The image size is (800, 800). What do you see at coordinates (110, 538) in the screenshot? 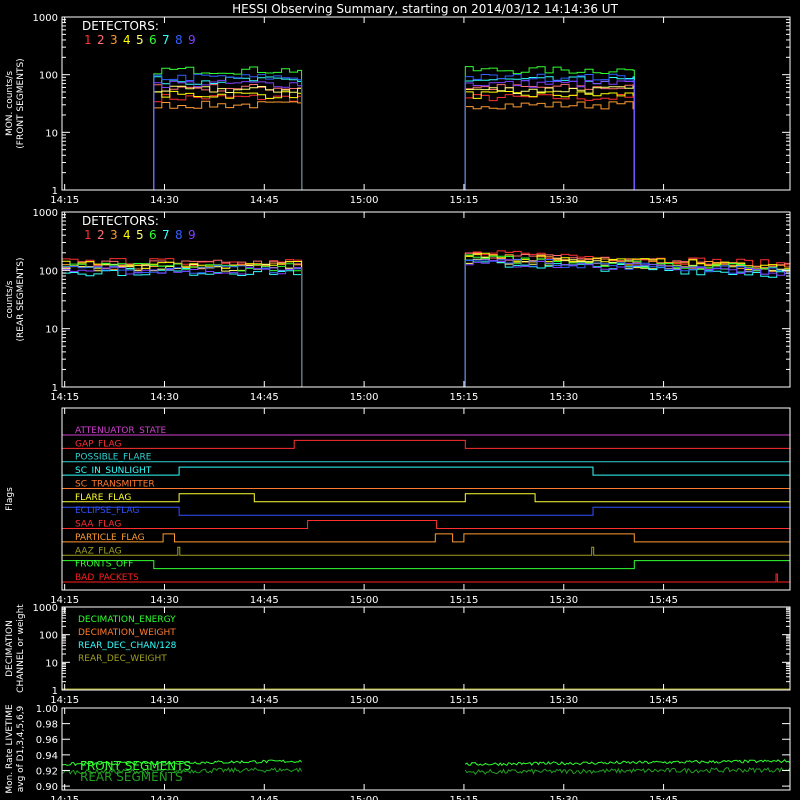
I see `flag-label: PARTICLE_FLAG` at bounding box center [110, 538].